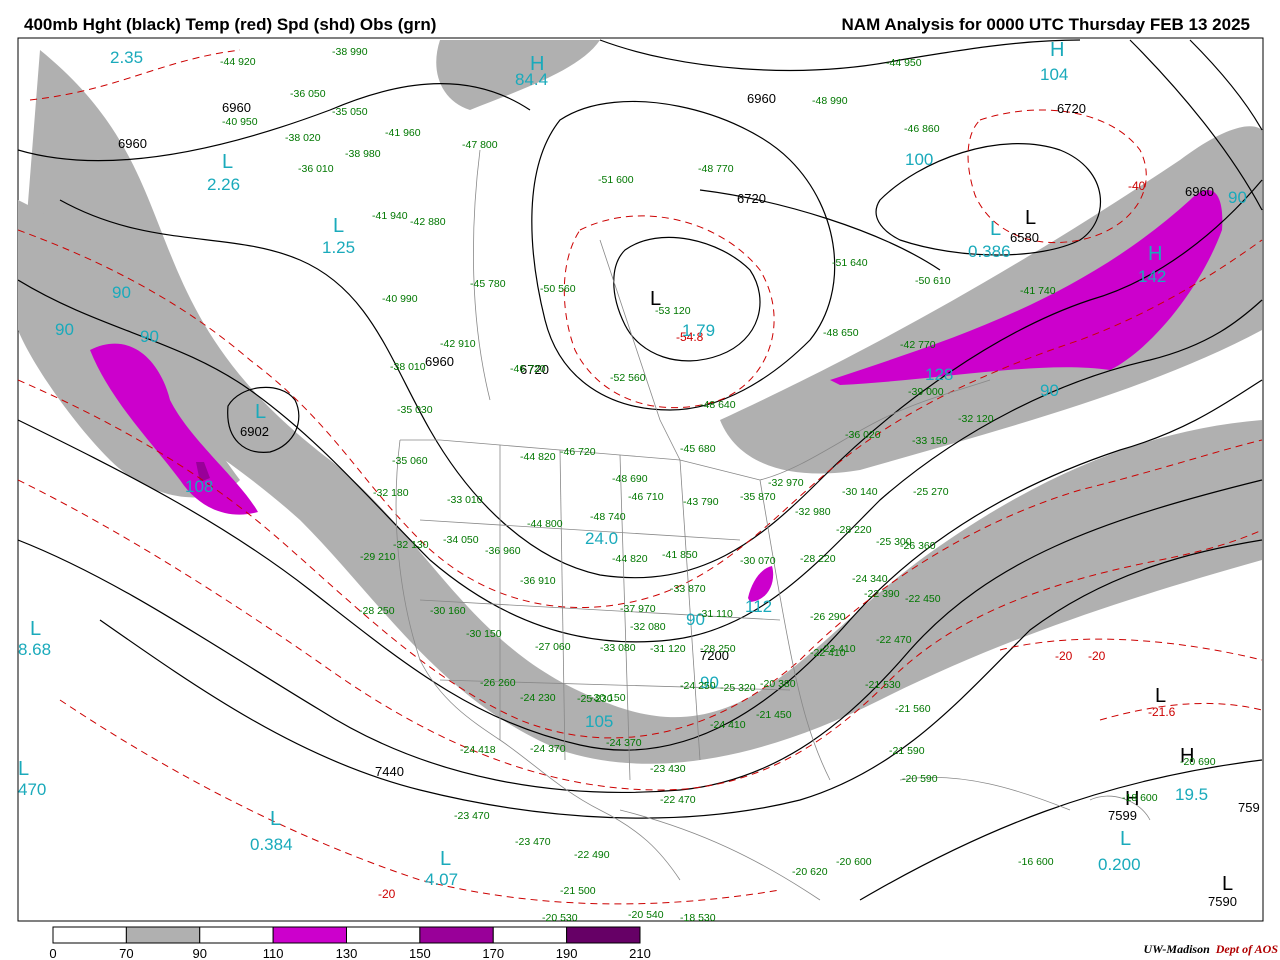 This screenshot has height=960, width=1280. Describe the element at coordinates (403, 133) in the screenshot. I see `station-obs: -41 960` at that location.